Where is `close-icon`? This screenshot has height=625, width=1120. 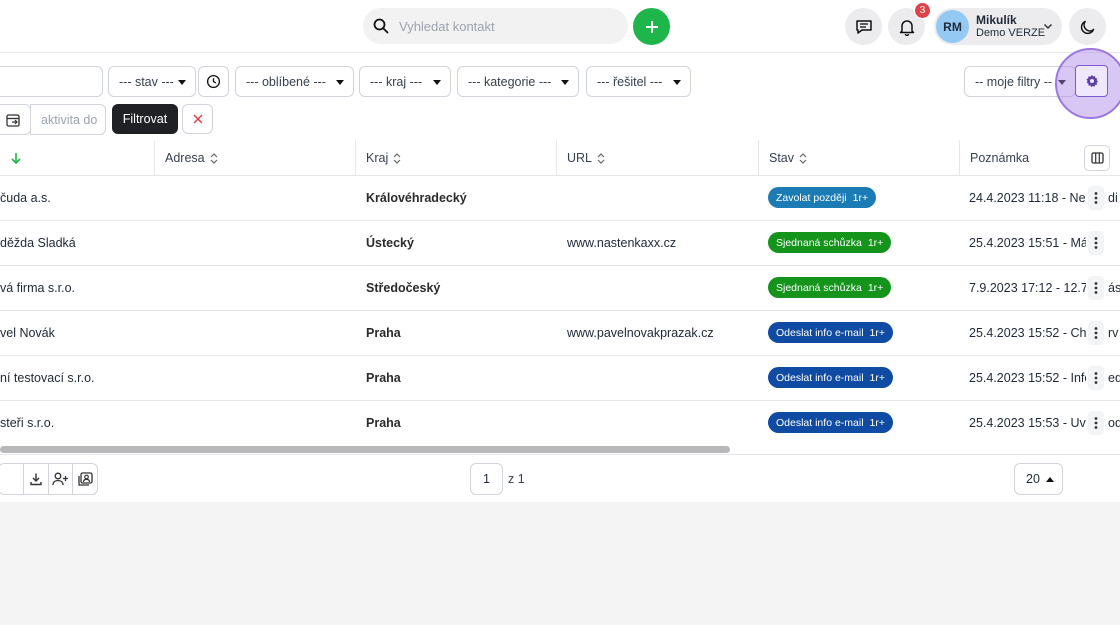 close-icon is located at coordinates (197, 119).